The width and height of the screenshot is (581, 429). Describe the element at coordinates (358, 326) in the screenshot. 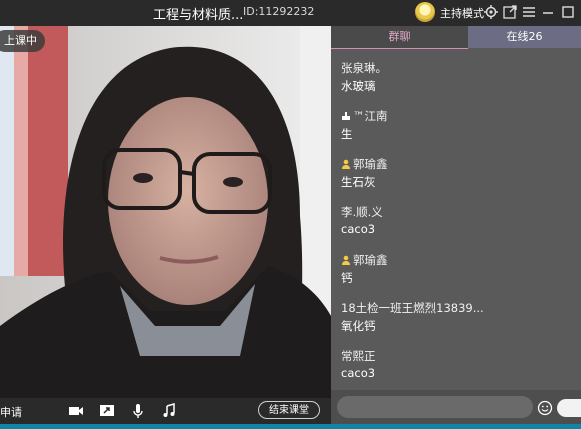

I see `message-text: 氧化钙` at that location.